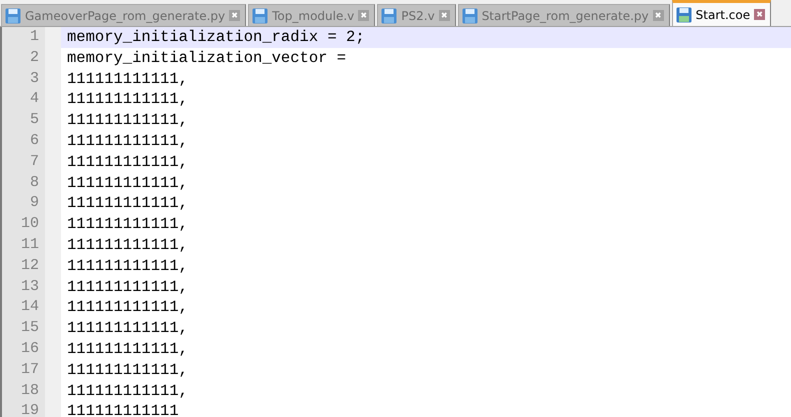  I want to click on file-tab: PS2.v ✖, so click(416, 15).